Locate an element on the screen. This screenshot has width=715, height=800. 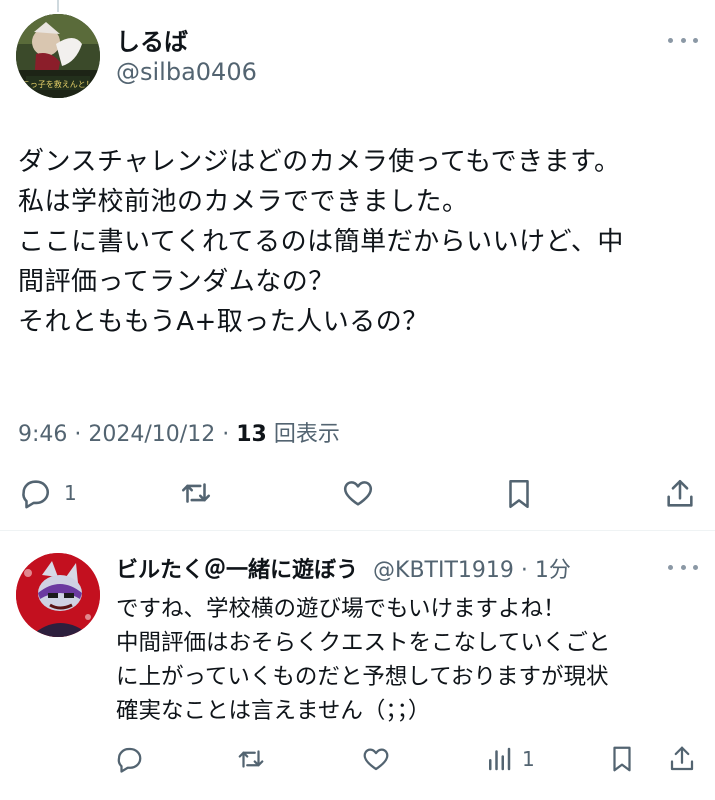
reply-reply-button is located at coordinates (129, 759).